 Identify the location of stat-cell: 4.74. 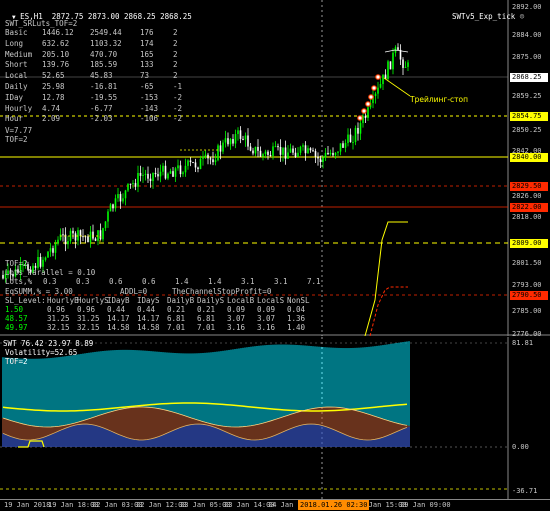
(51, 108).